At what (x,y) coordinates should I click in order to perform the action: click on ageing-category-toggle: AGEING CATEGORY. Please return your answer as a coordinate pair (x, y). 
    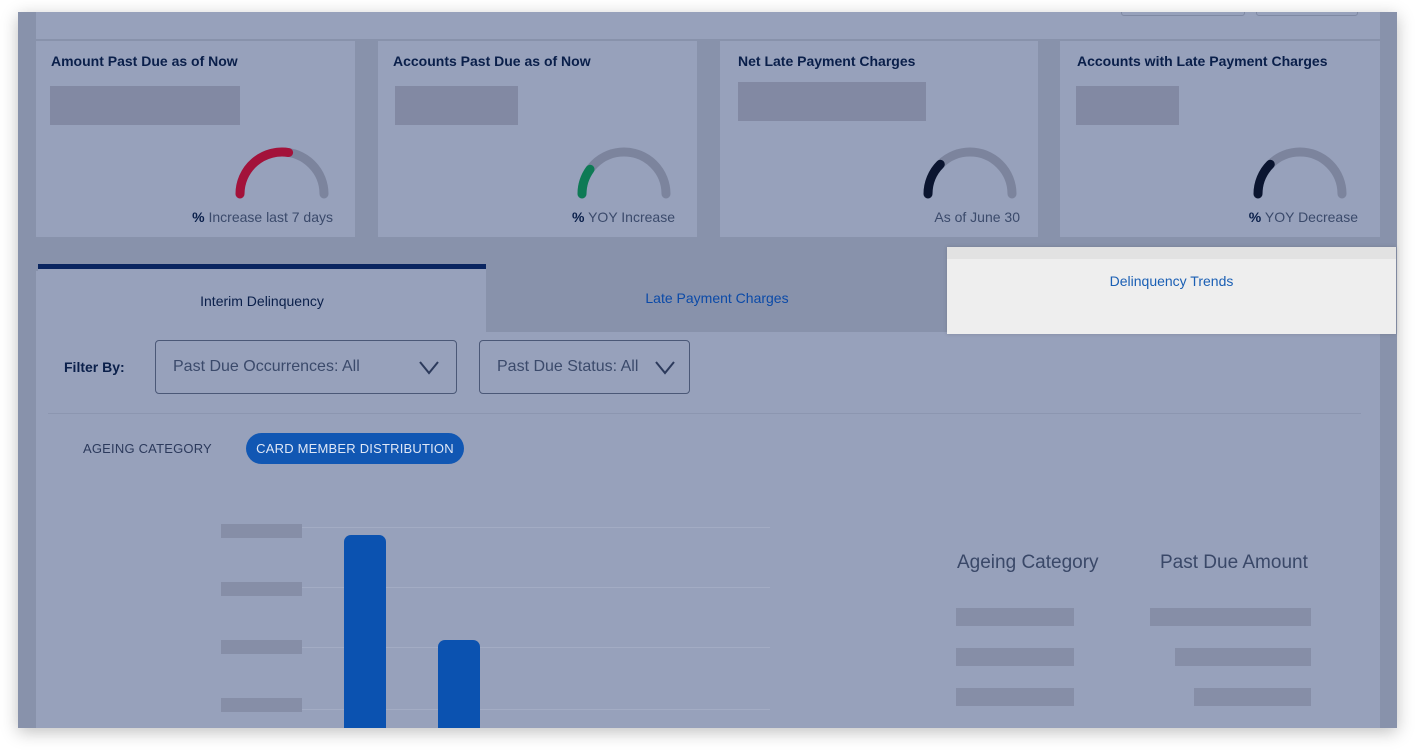
    Looking at the image, I should click on (147, 448).